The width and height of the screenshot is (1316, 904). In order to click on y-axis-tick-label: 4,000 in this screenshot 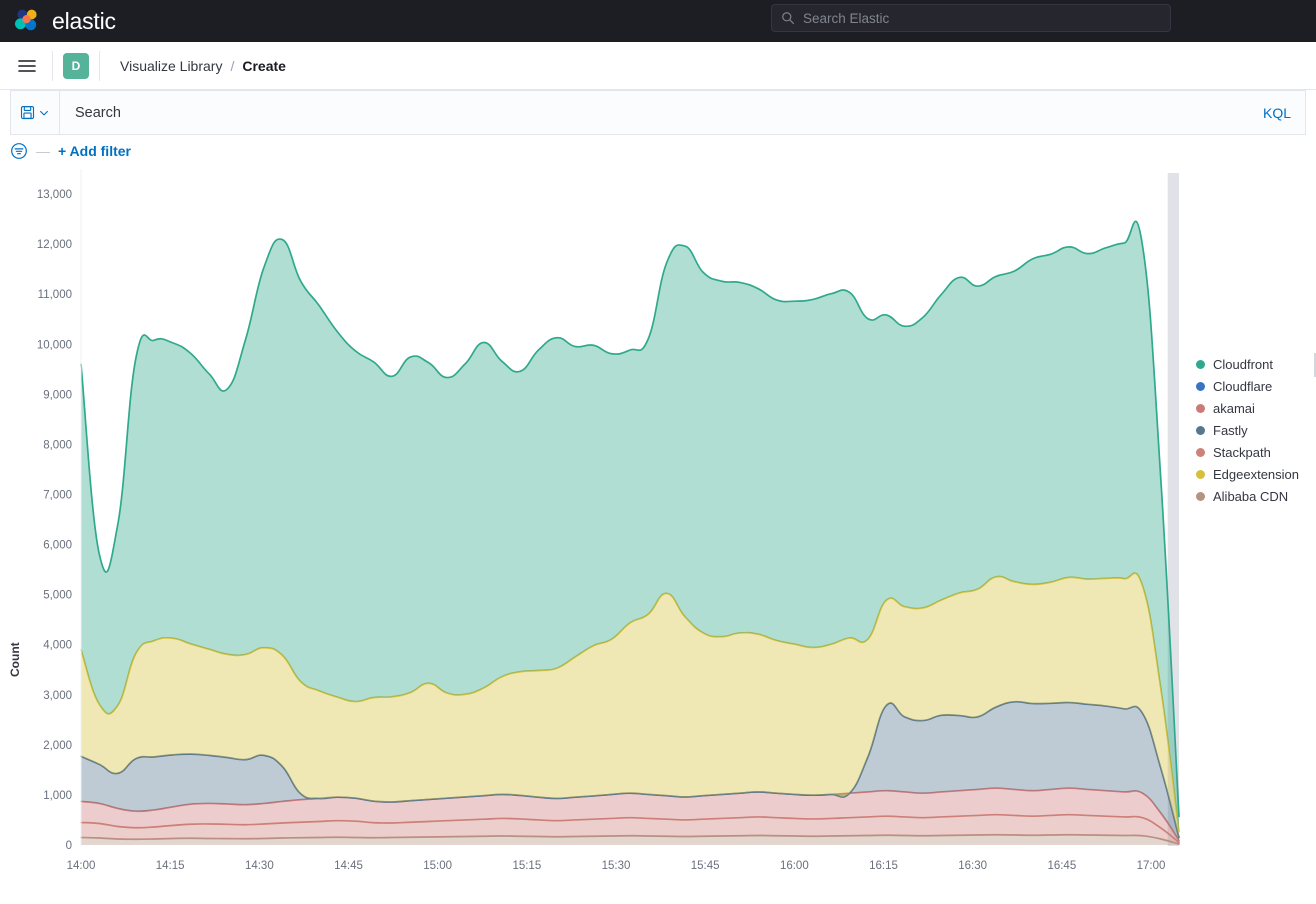, I will do `click(57, 646)`.